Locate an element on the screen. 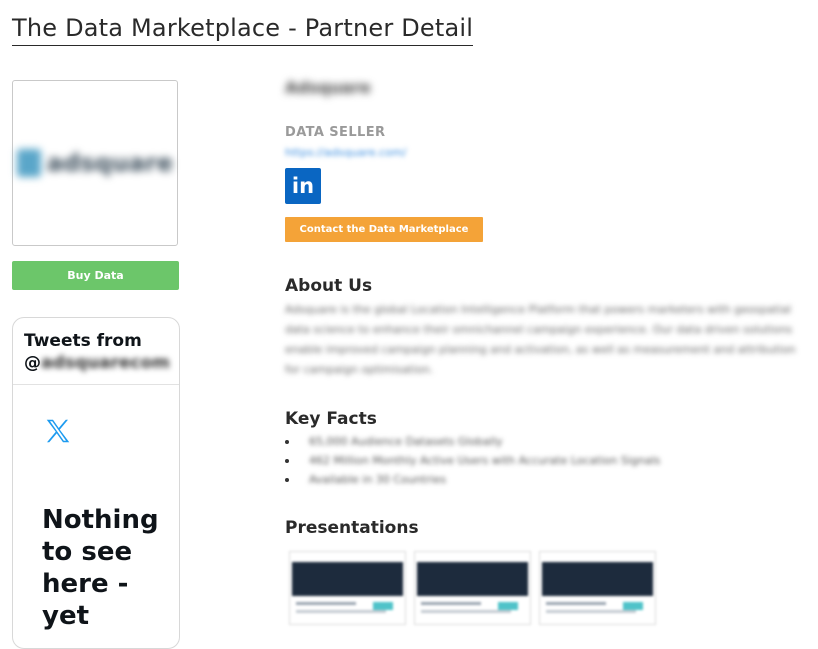  list-item: Available in 30 Countries is located at coordinates (545, 479).